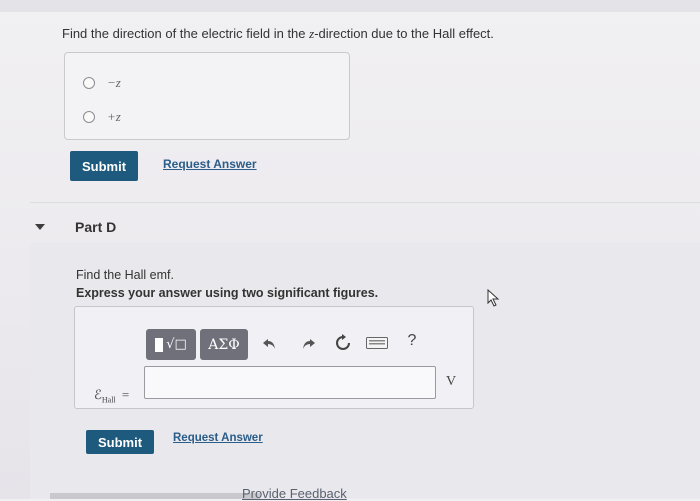  I want to click on choices-box: −z +z, so click(207, 96).